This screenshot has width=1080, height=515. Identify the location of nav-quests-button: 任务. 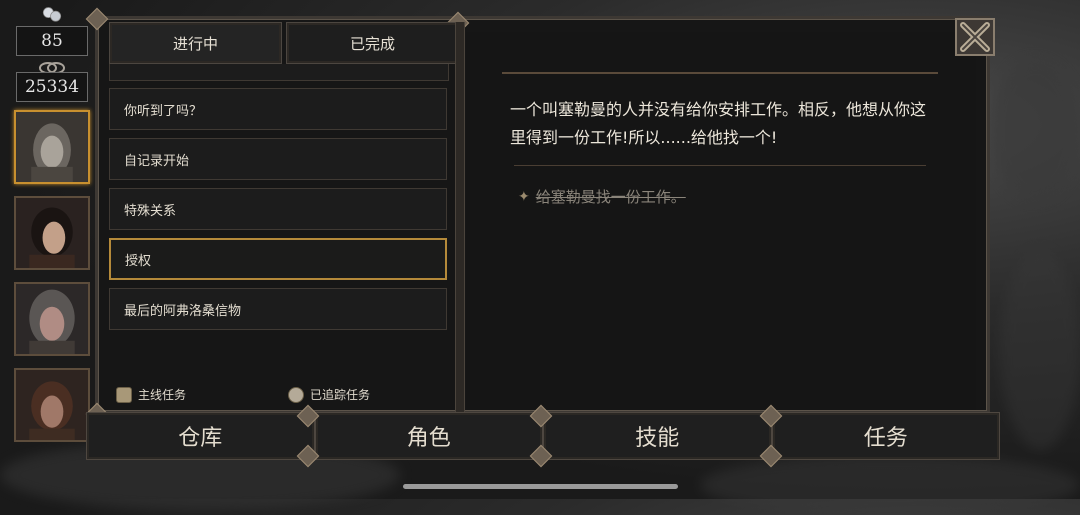
(885, 436).